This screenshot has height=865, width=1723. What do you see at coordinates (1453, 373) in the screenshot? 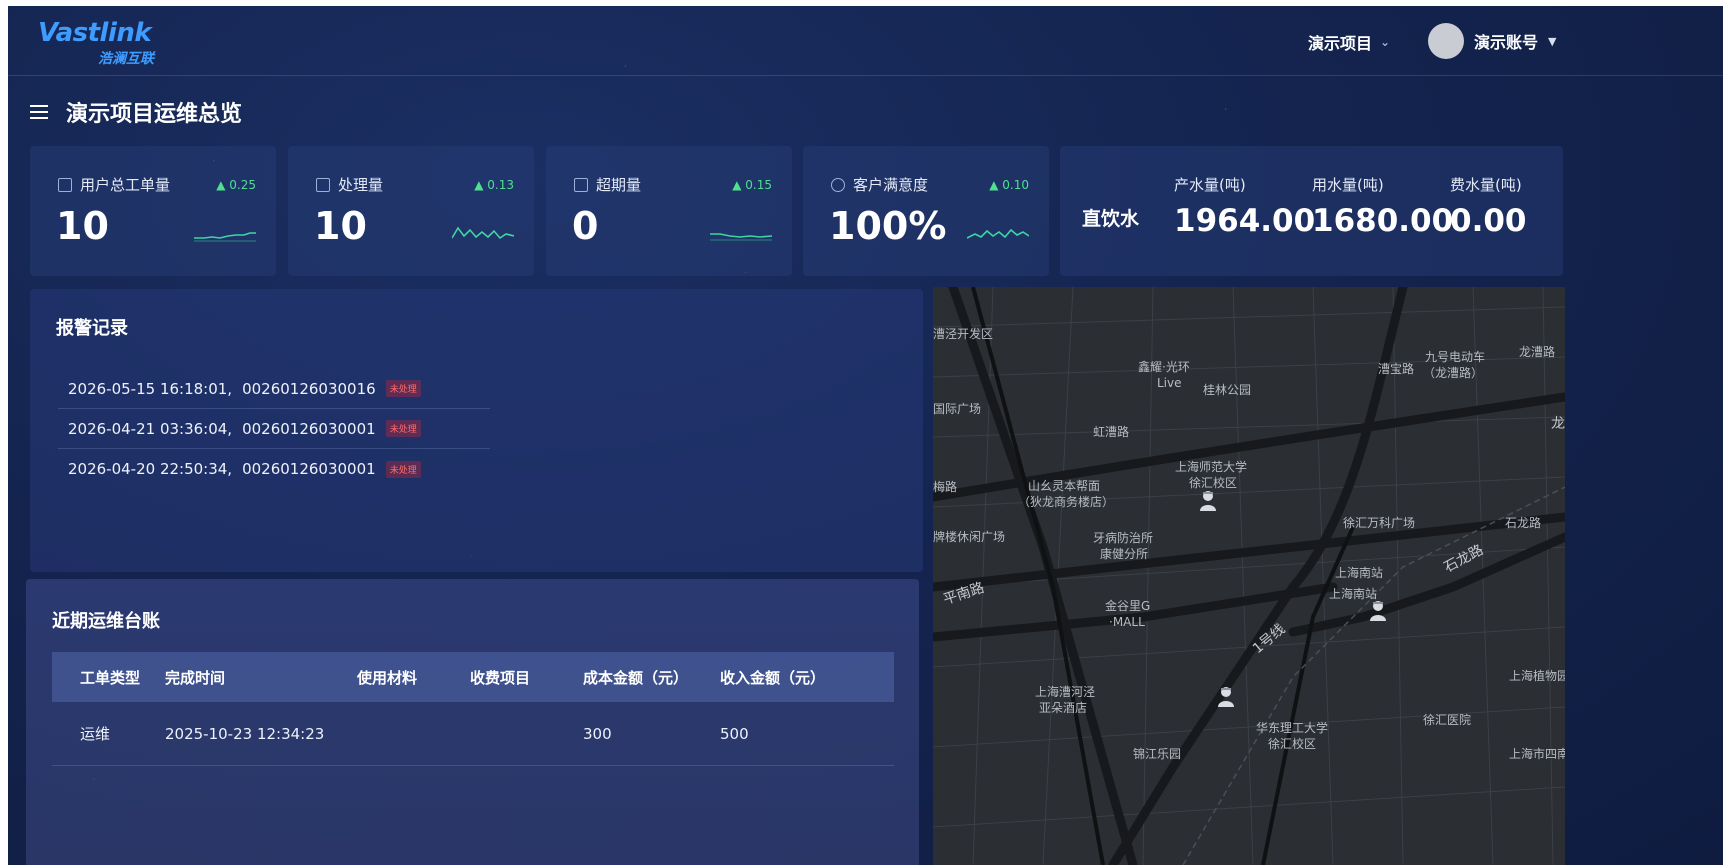
I see `map-label: （龙漕路）` at bounding box center [1453, 373].